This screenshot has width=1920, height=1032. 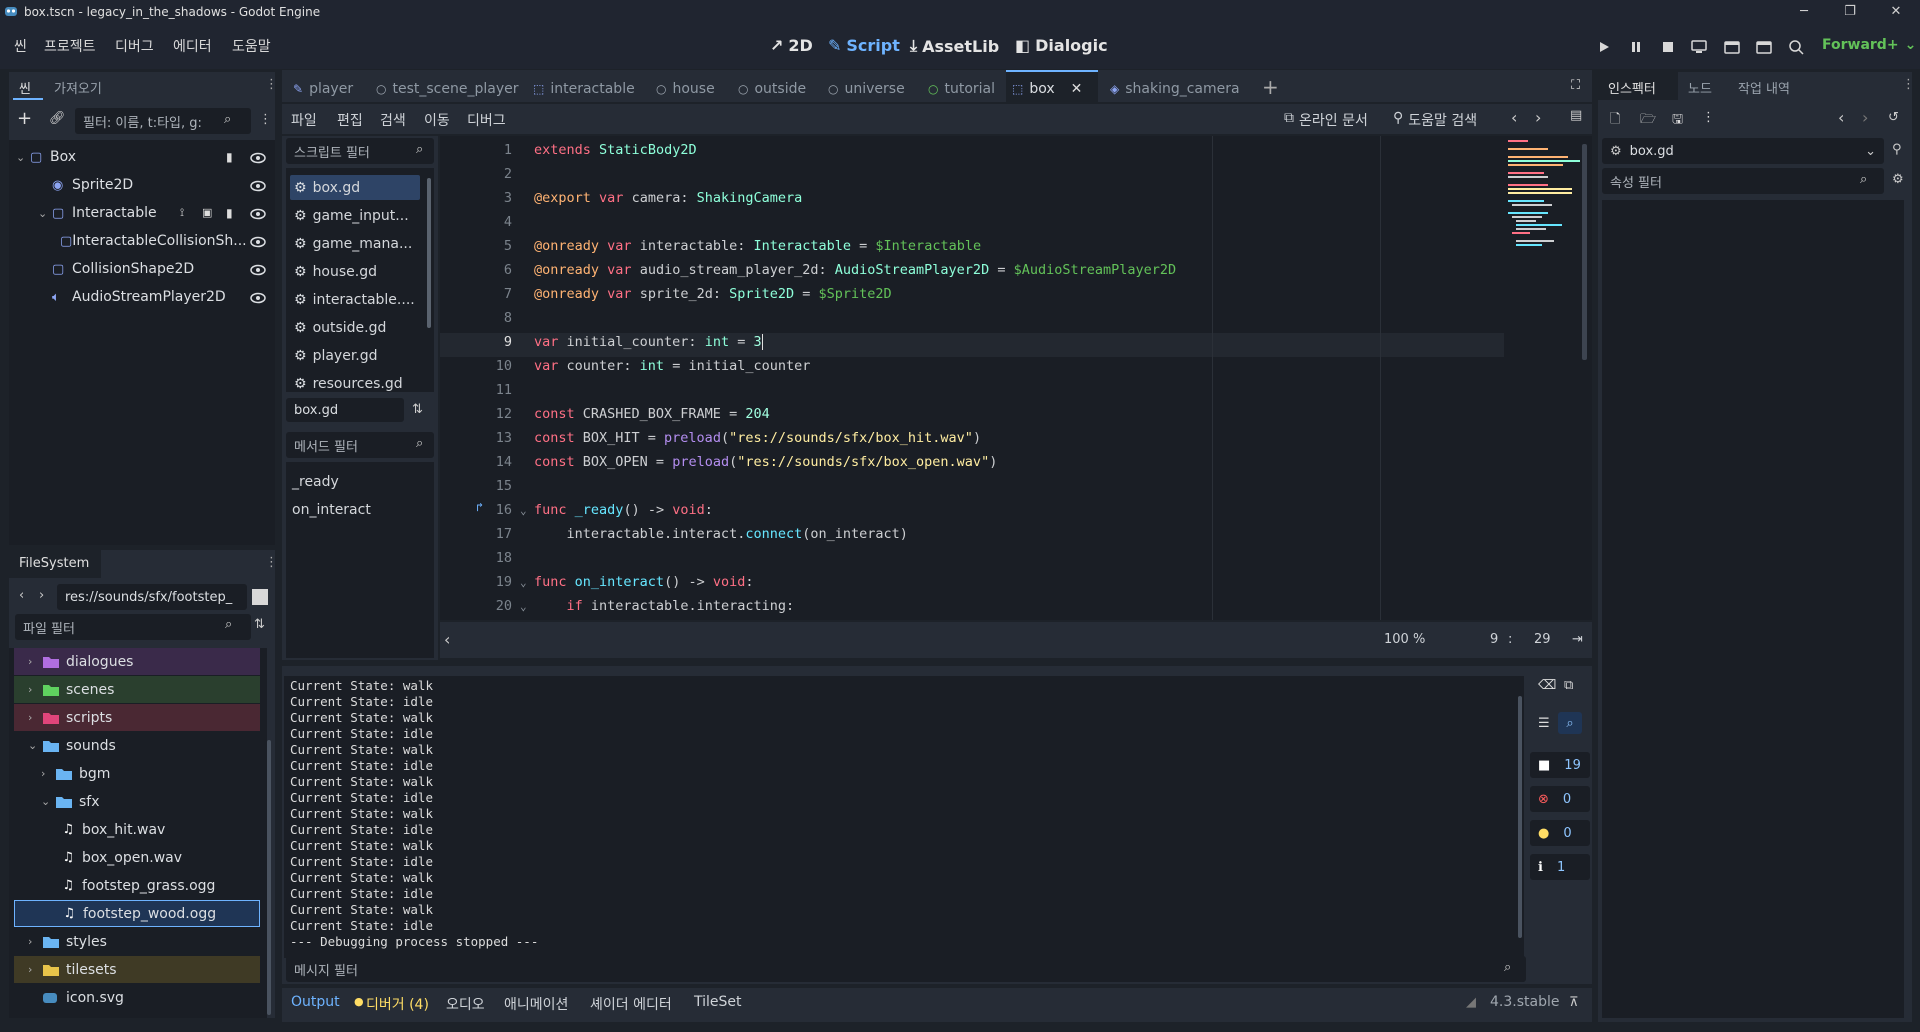 What do you see at coordinates (57, 118) in the screenshot?
I see `link-icon: 🔗︎` at bounding box center [57, 118].